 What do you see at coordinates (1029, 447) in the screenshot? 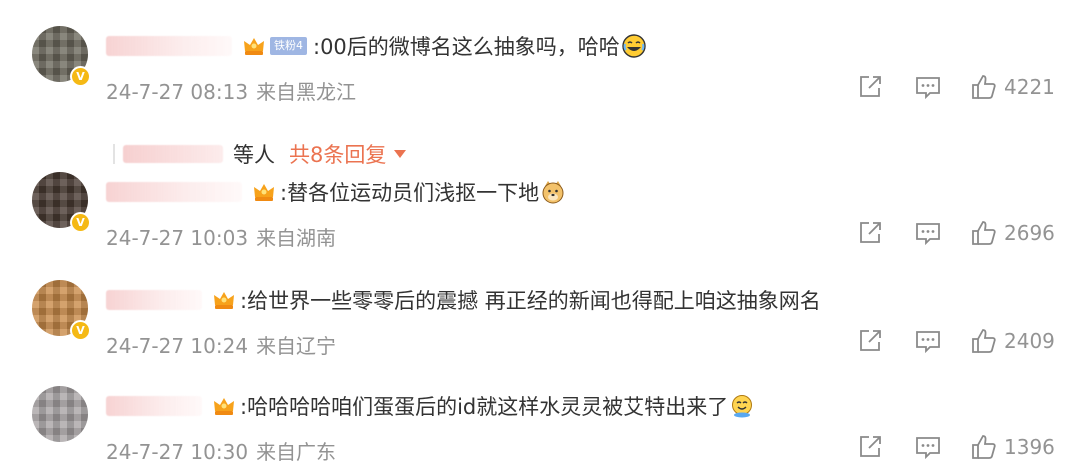
I see `like-count: 1396` at bounding box center [1029, 447].